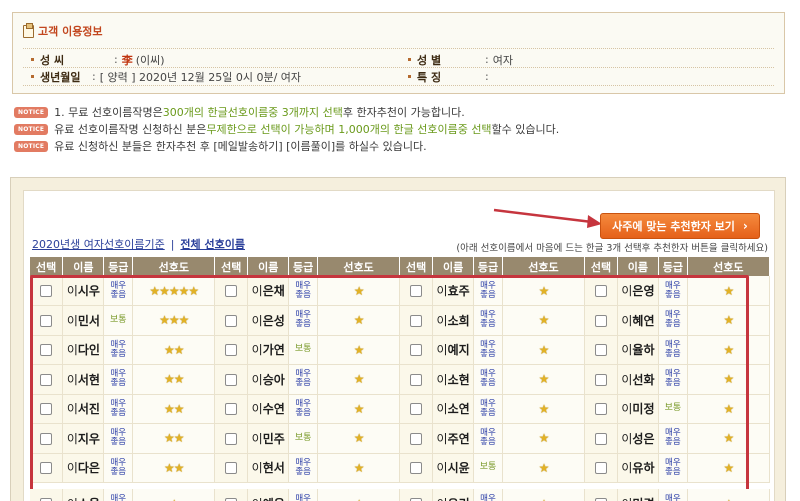 This screenshot has width=800, height=501. Describe the element at coordinates (273, 350) in the screenshot. I see `given-name-text: 가연` at that location.